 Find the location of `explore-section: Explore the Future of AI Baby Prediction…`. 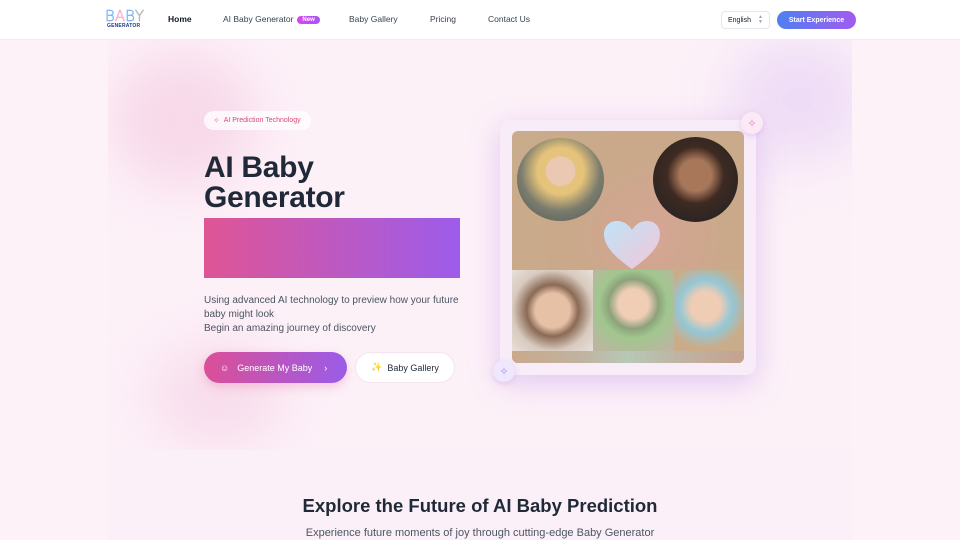

explore-section: Explore the Future of AI Baby Prediction… is located at coordinates (480, 495).